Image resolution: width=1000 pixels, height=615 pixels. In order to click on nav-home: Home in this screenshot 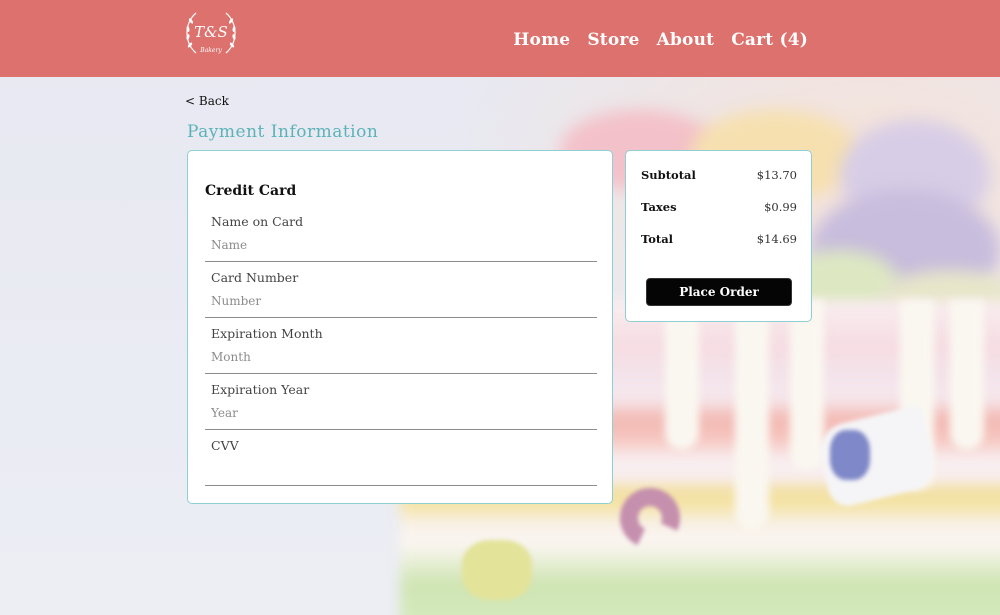, I will do `click(541, 40)`.